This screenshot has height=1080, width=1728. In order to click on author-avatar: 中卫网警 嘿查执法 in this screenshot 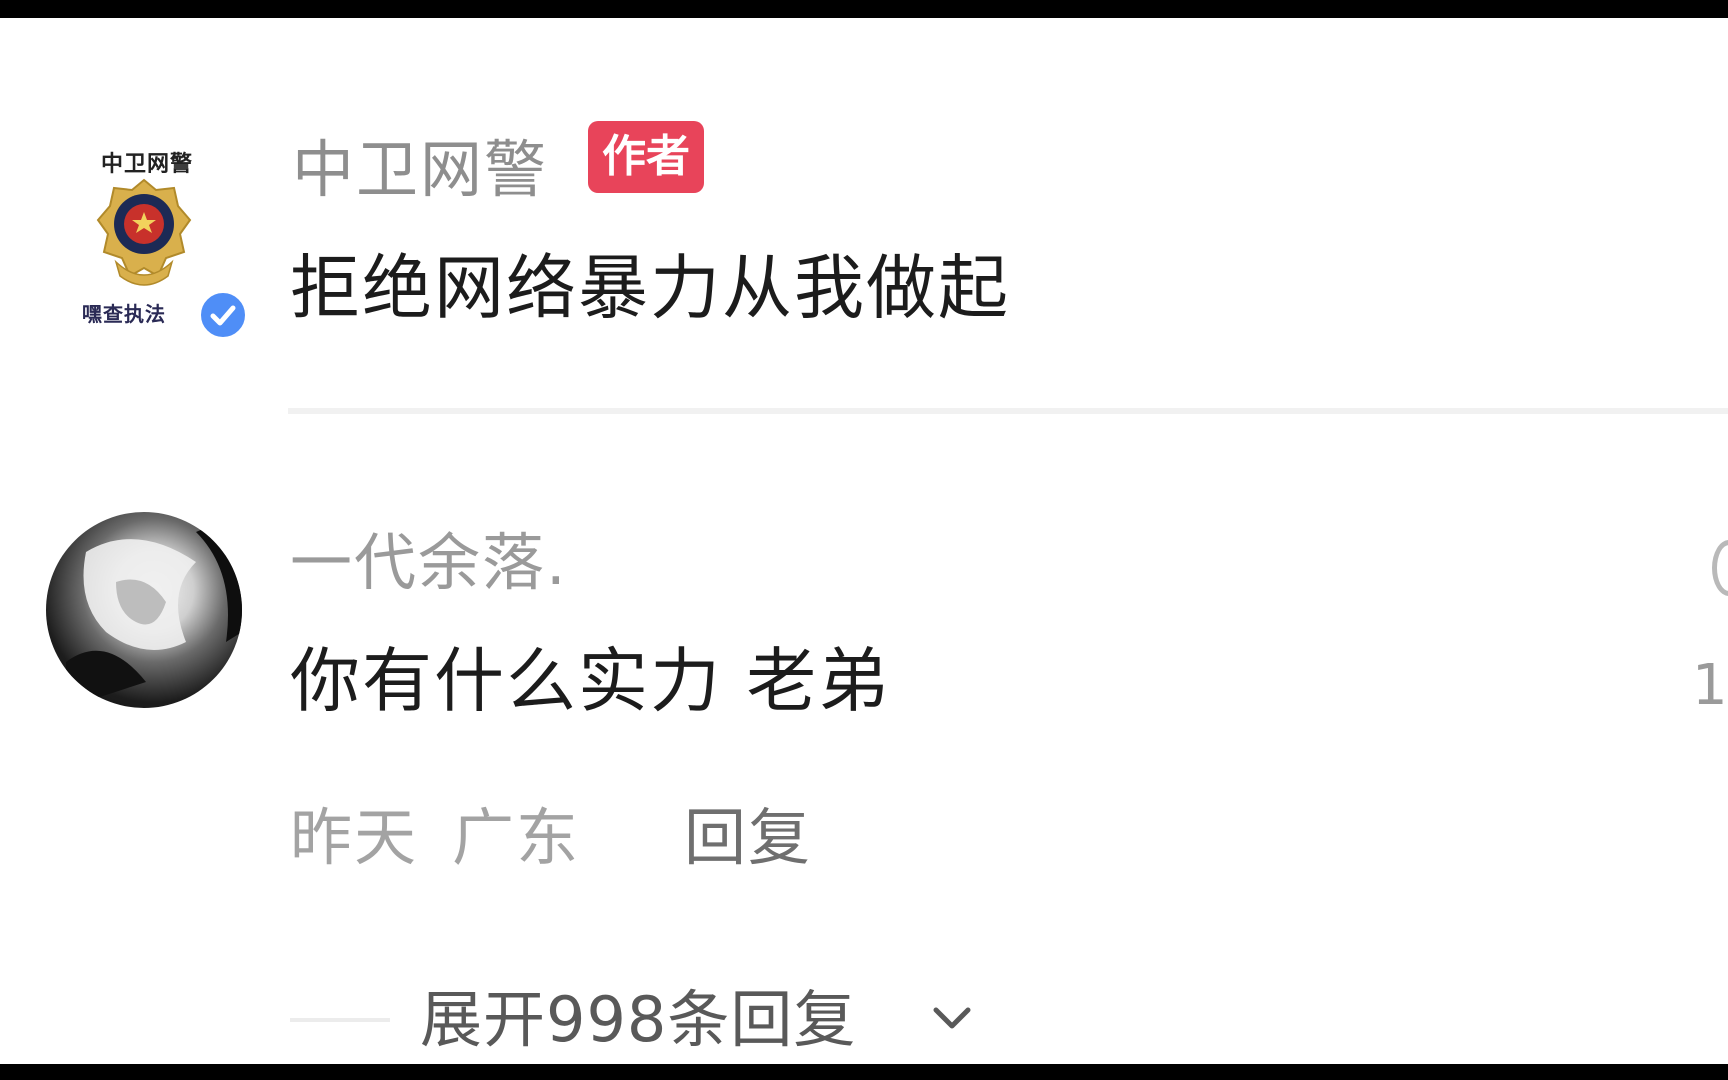, I will do `click(164, 240)`.